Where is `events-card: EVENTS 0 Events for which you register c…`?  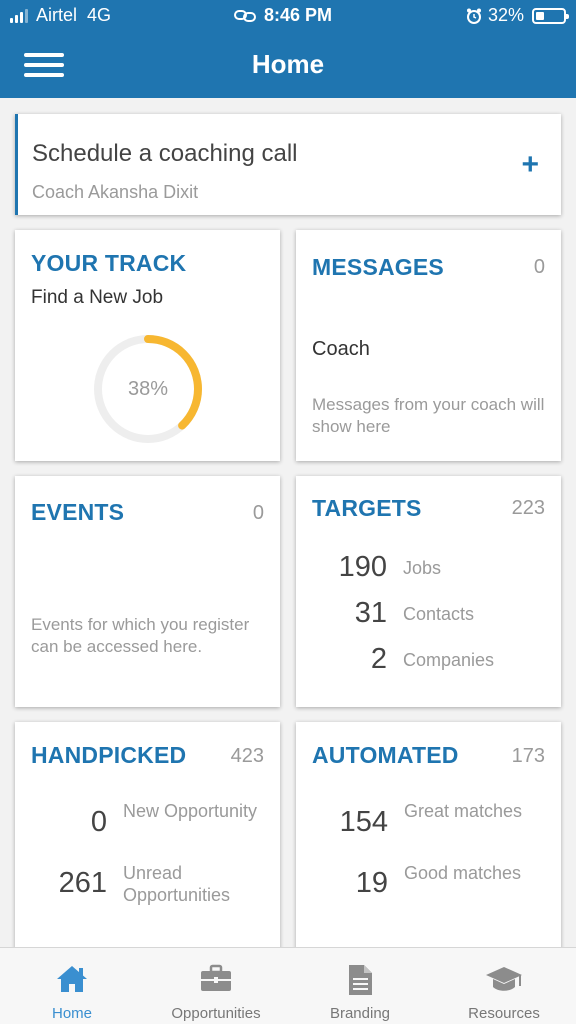
events-card: EVENTS 0 Events for which you register c… is located at coordinates (147, 591).